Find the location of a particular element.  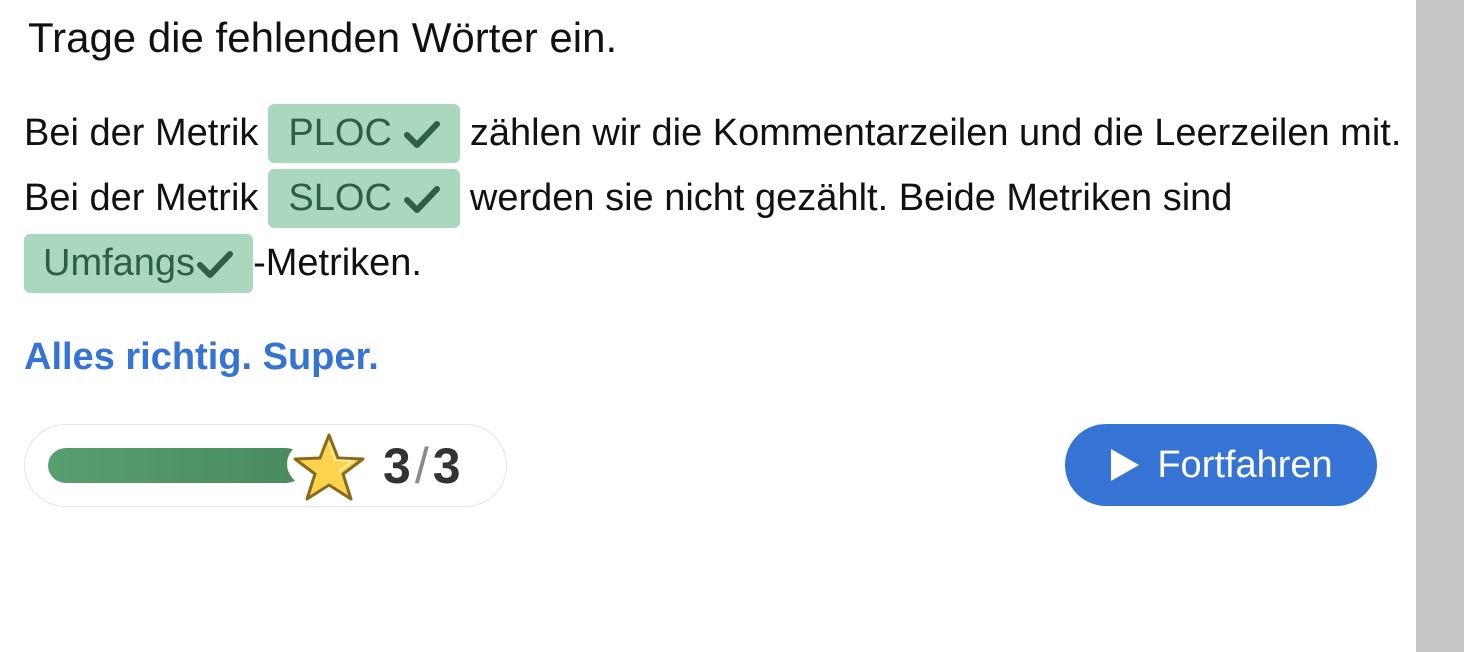

answer-blank-ploc: PLOC is located at coordinates (364, 133).